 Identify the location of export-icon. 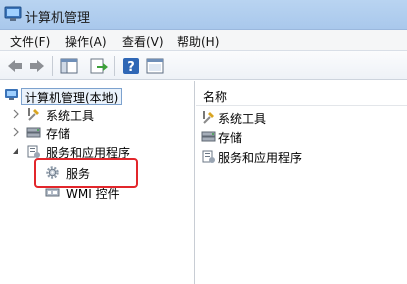
(99, 66).